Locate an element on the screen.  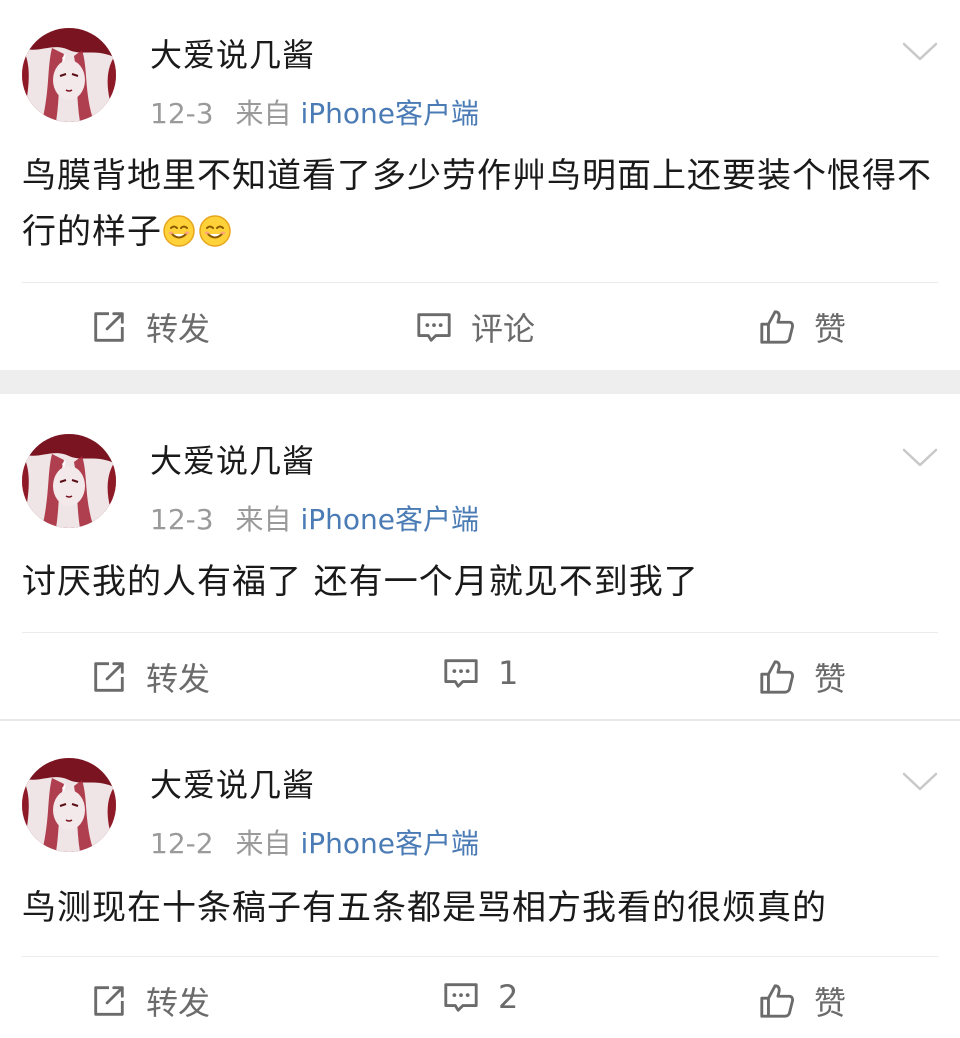
post-separator is located at coordinates (480, 720).